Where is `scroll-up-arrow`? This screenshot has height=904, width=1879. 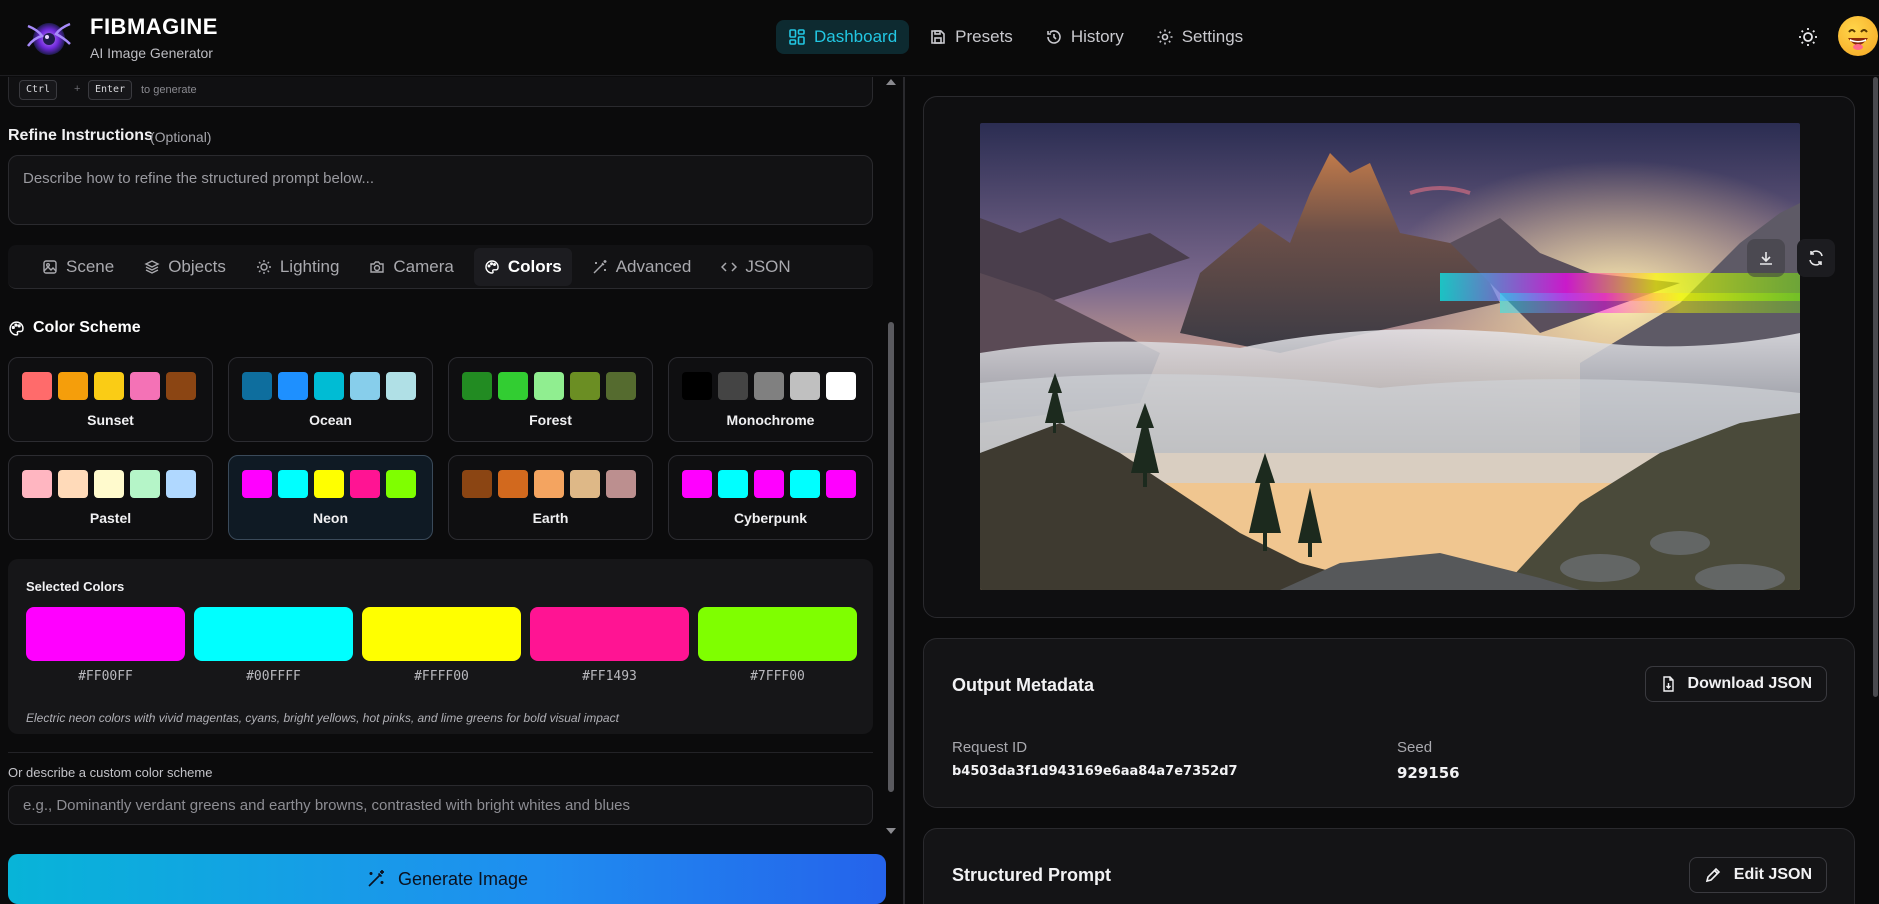
scroll-up-arrow is located at coordinates (891, 82).